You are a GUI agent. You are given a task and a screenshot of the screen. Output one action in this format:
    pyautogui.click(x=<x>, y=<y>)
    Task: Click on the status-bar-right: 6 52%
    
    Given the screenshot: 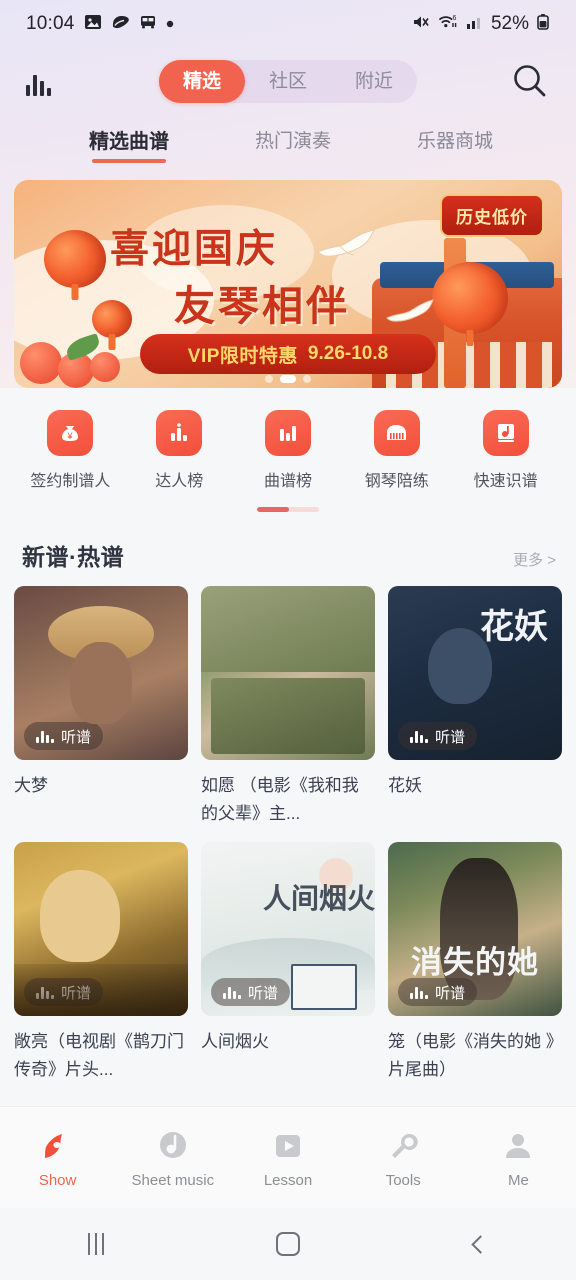 What is the action you would take?
    pyautogui.click(x=480, y=24)
    